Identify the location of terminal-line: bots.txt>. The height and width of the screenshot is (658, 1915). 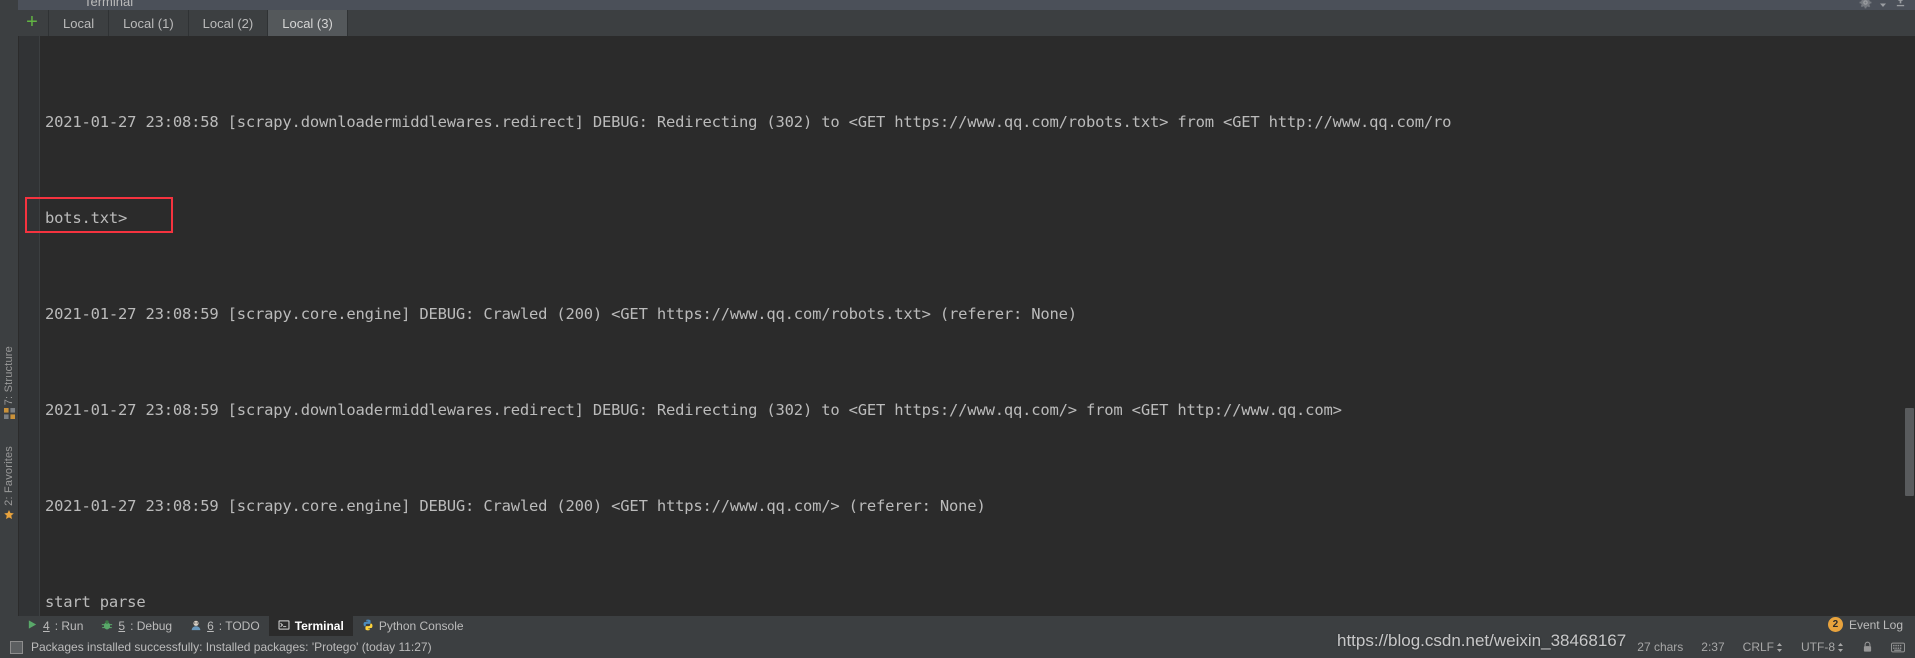
(86, 218).